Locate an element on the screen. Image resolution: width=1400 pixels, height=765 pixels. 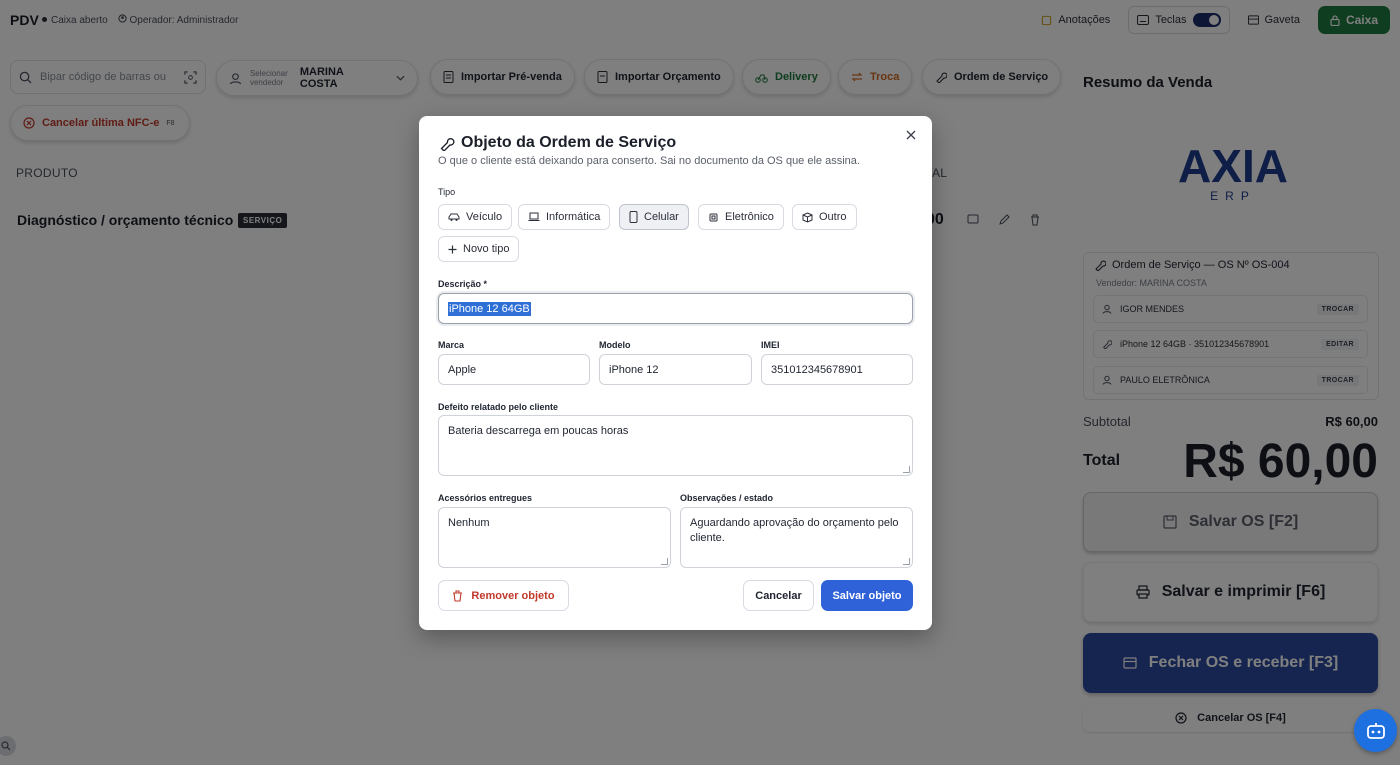
brand-label: Marca is located at coordinates (451, 345).